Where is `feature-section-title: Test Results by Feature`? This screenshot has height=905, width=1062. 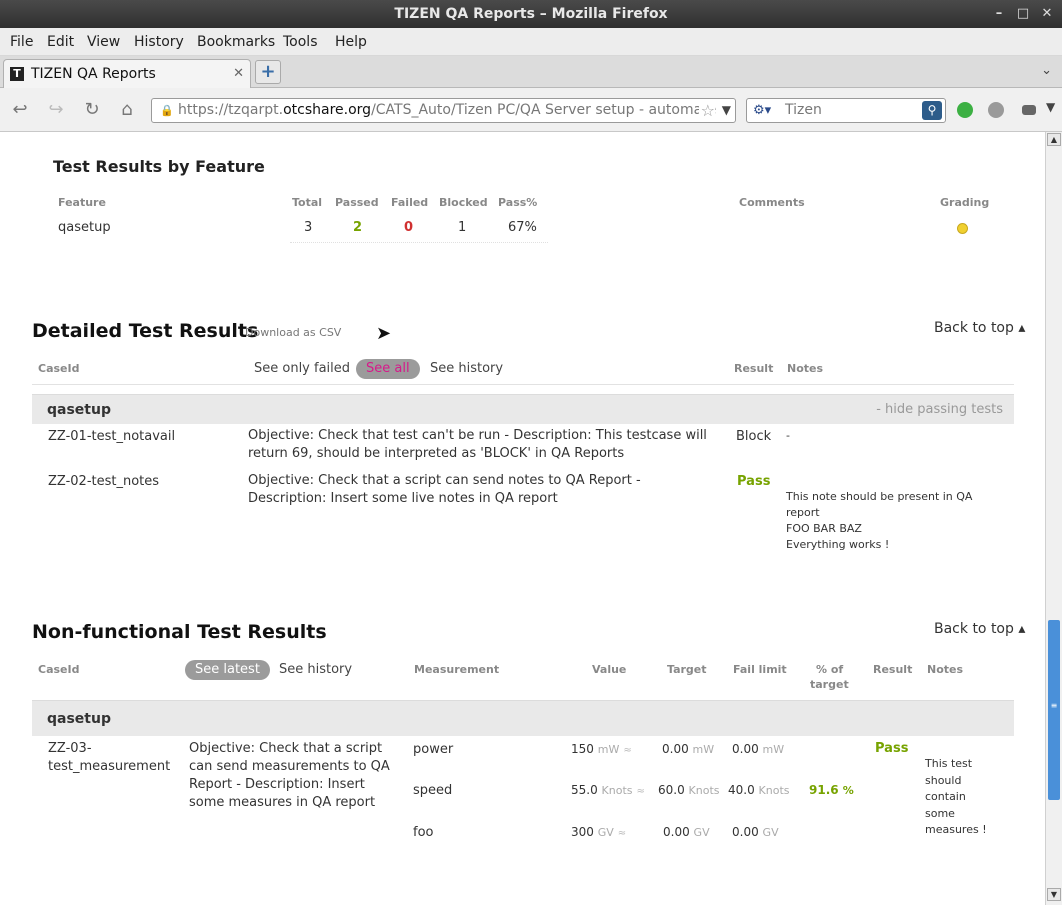
feature-section-title: Test Results by Feature is located at coordinates (159, 166).